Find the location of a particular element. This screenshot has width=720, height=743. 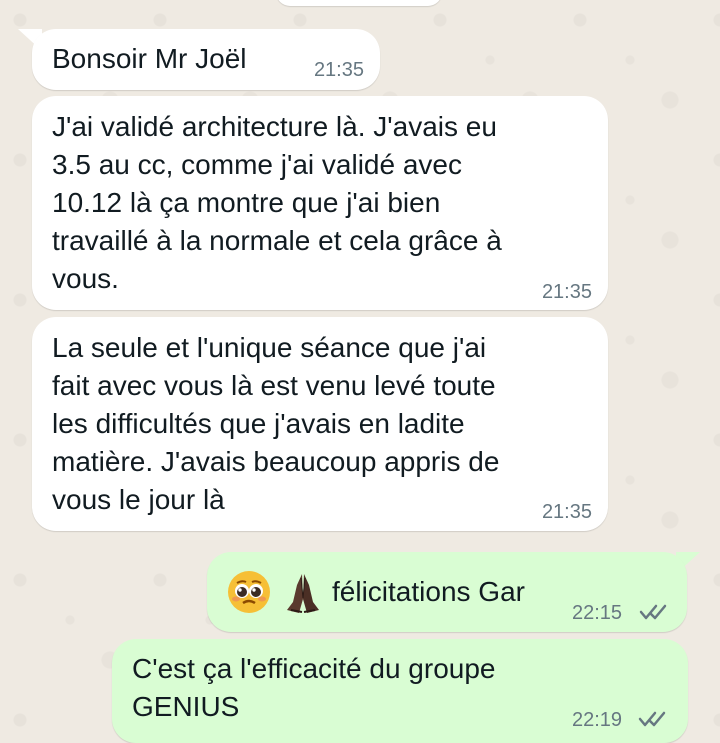

partial-message-bubble is located at coordinates (359, 3).